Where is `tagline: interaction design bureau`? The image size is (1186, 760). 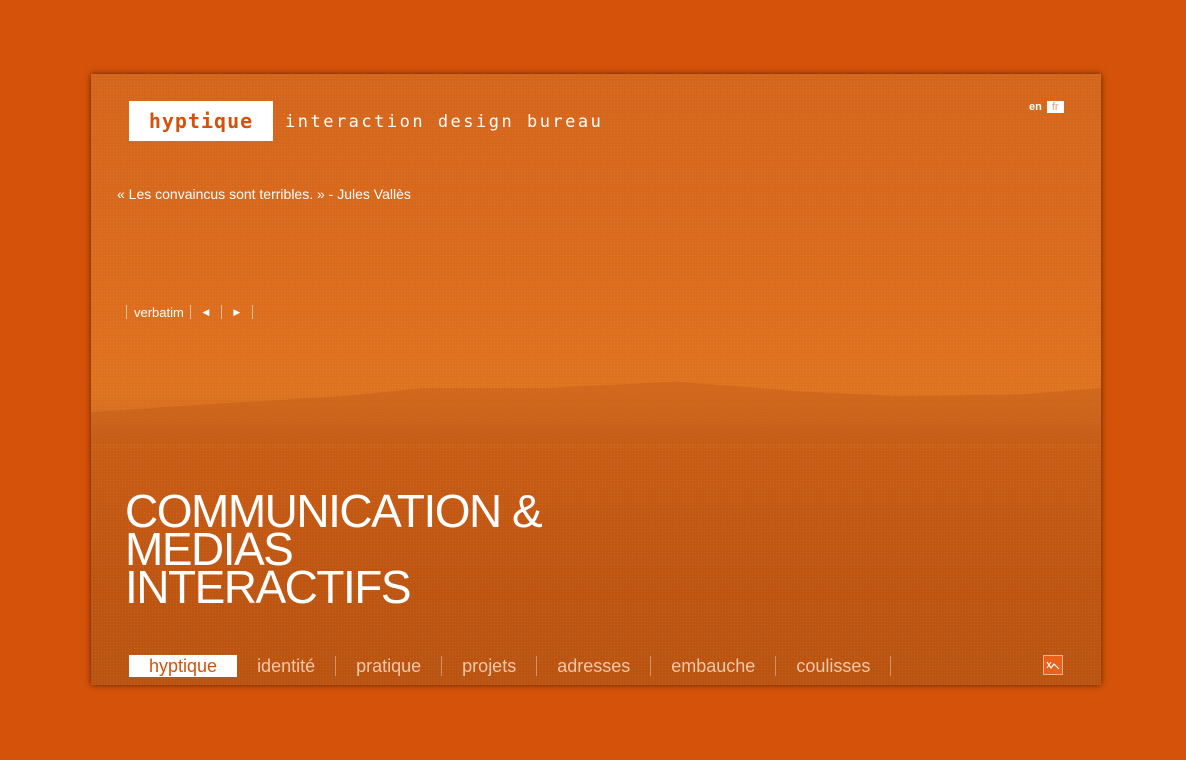
tagline: interaction design bureau is located at coordinates (444, 122).